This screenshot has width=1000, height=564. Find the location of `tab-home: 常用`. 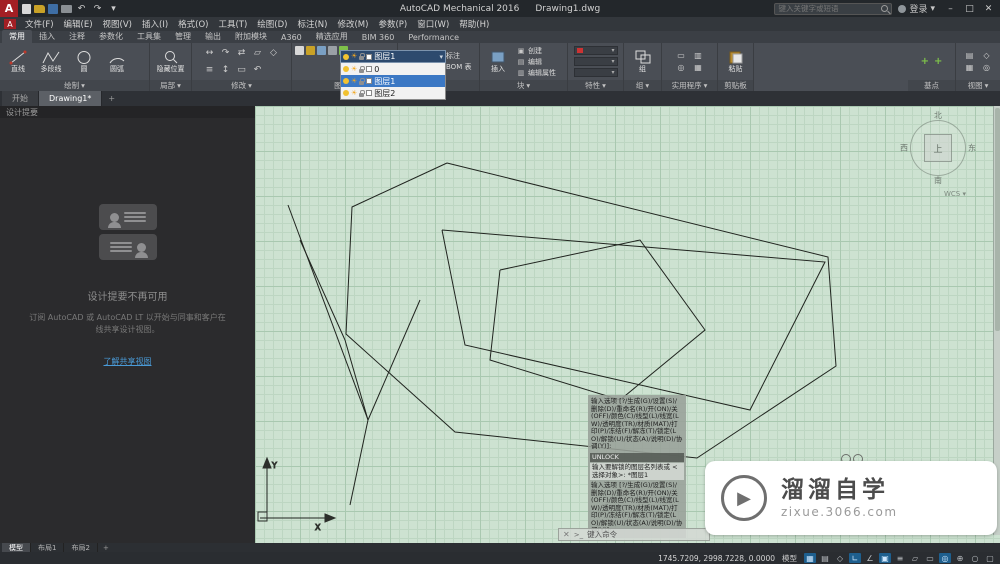

tab-home: 常用 is located at coordinates (17, 36).